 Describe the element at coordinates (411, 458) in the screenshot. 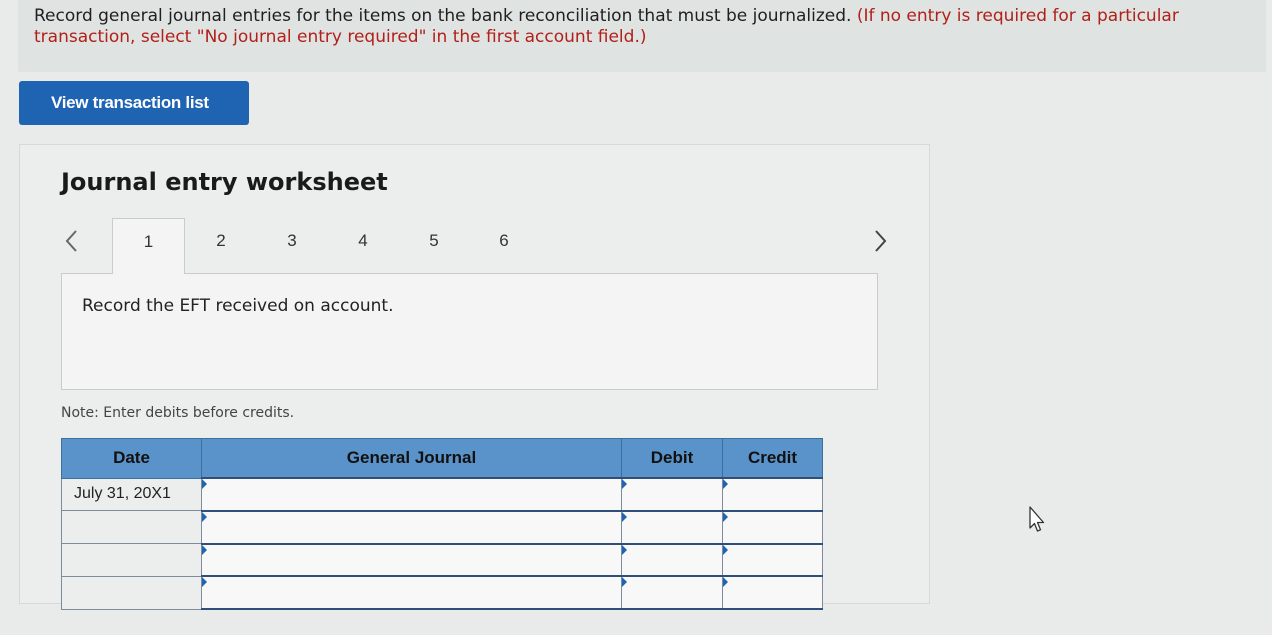

I see `general-journal-column-header: General Journal` at that location.